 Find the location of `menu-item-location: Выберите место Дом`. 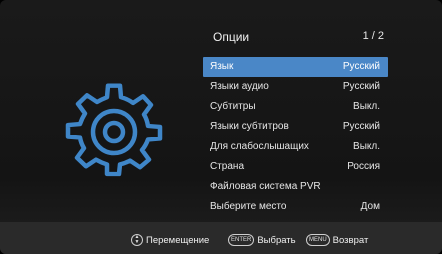

menu-item-location: Выберите место Дом is located at coordinates (295, 207).